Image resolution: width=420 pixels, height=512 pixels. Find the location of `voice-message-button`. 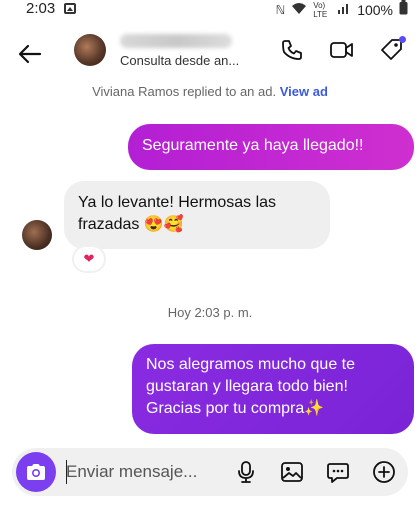

voice-message-button is located at coordinates (246, 472).